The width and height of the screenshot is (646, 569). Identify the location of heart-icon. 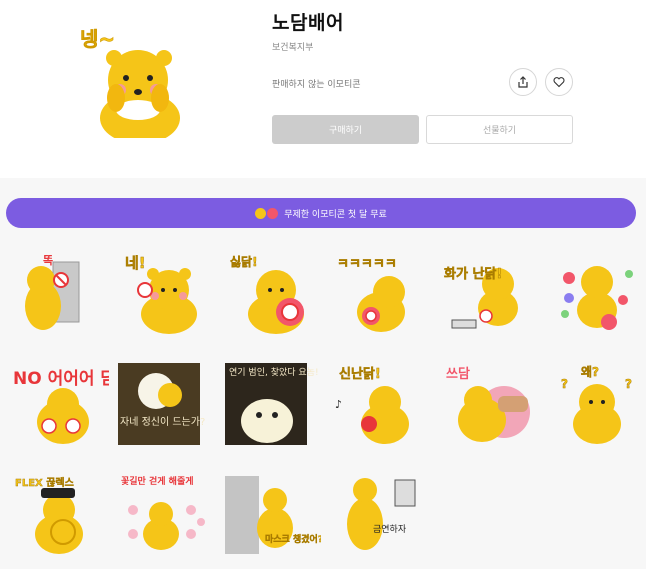
(559, 82).